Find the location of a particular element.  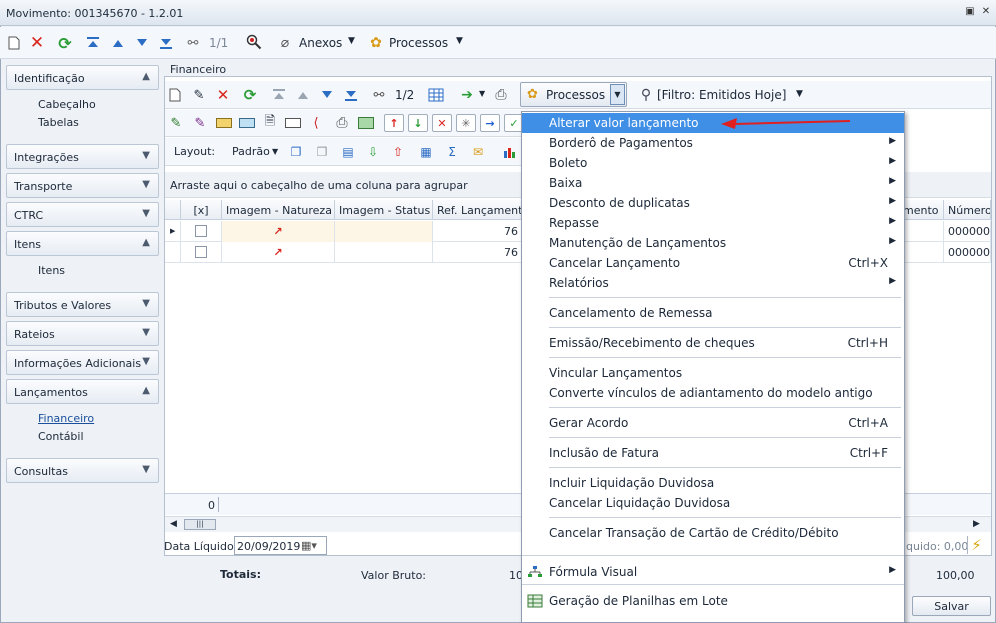

menu-item-cancelar-liquidacao: Cancelar Liquidação Duvidosa is located at coordinates (713, 503).